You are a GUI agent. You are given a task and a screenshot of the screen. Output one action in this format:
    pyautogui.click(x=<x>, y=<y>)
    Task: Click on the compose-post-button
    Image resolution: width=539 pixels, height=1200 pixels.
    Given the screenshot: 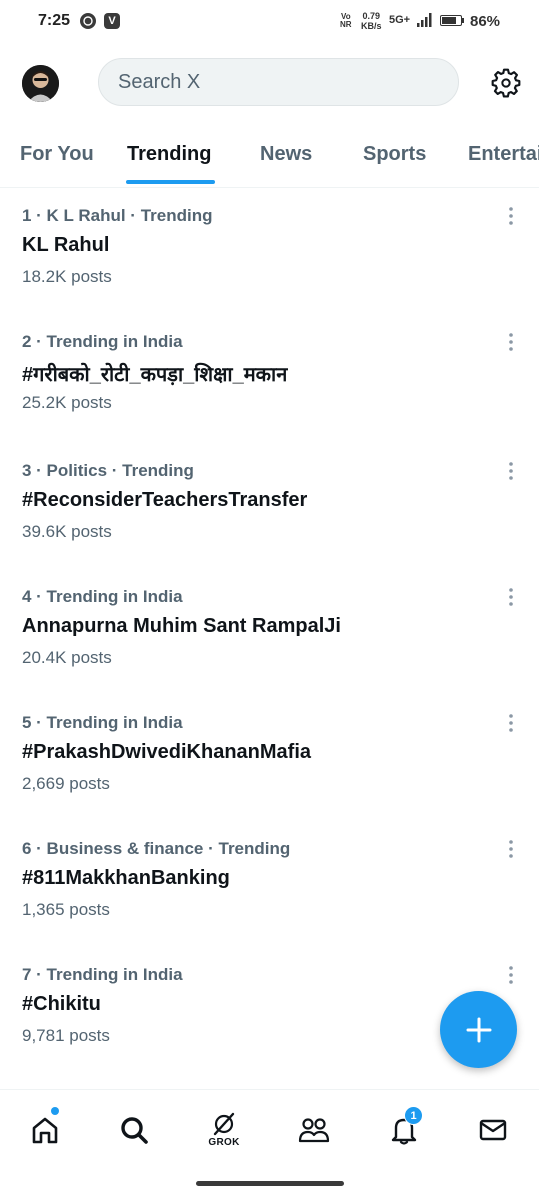 What is the action you would take?
    pyautogui.click(x=478, y=1029)
    